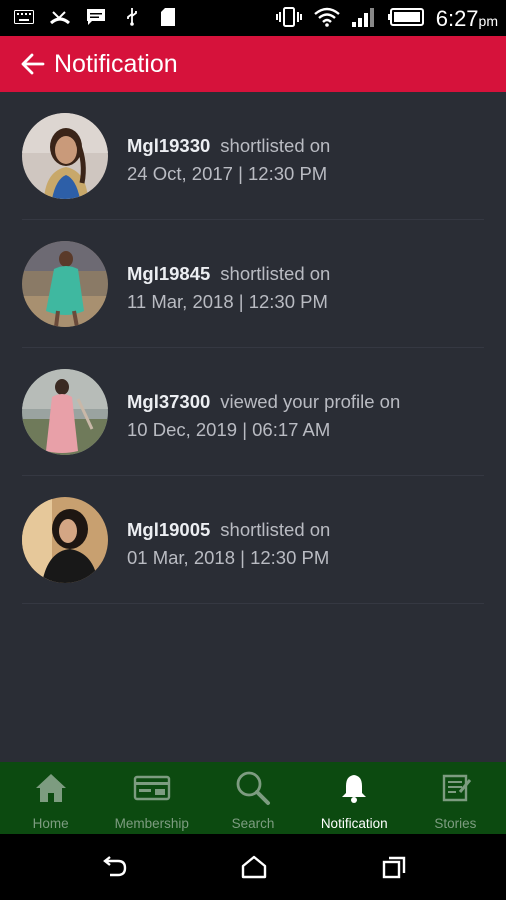 The image size is (506, 900). I want to click on membership-card-icon, so click(151, 788).